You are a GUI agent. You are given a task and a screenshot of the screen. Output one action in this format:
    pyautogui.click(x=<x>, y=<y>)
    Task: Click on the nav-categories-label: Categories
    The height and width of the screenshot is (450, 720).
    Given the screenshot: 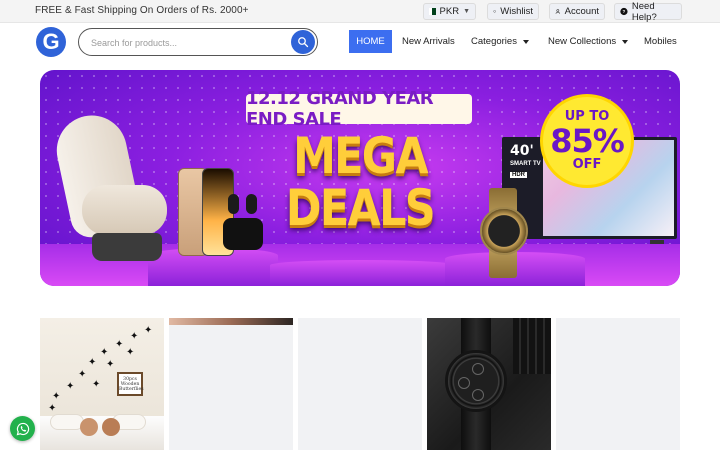 What is the action you would take?
    pyautogui.click(x=494, y=41)
    